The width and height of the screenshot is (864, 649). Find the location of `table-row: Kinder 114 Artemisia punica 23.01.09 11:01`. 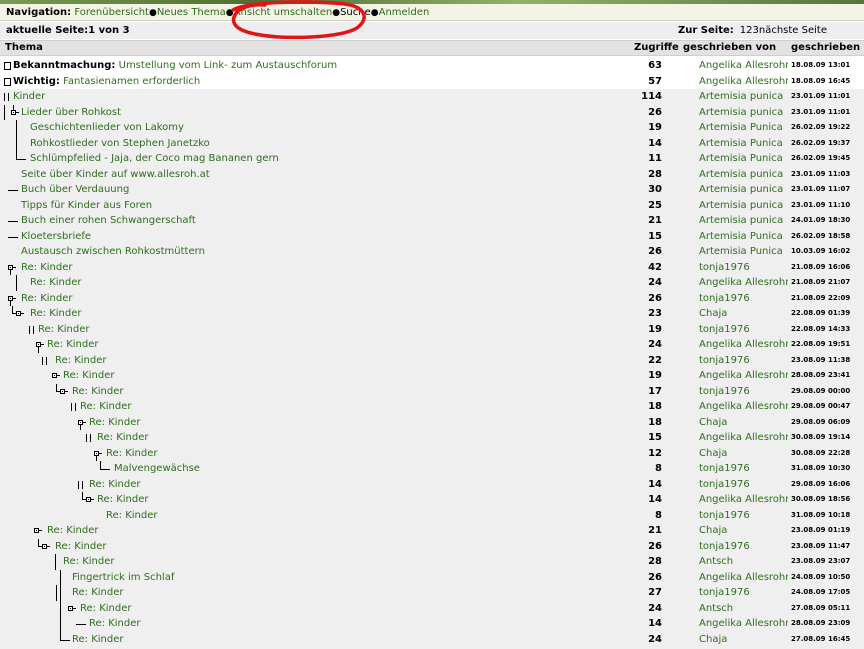

table-row: Kinder 114 Artemisia punica 23.01.09 11:01 is located at coordinates (432, 97).